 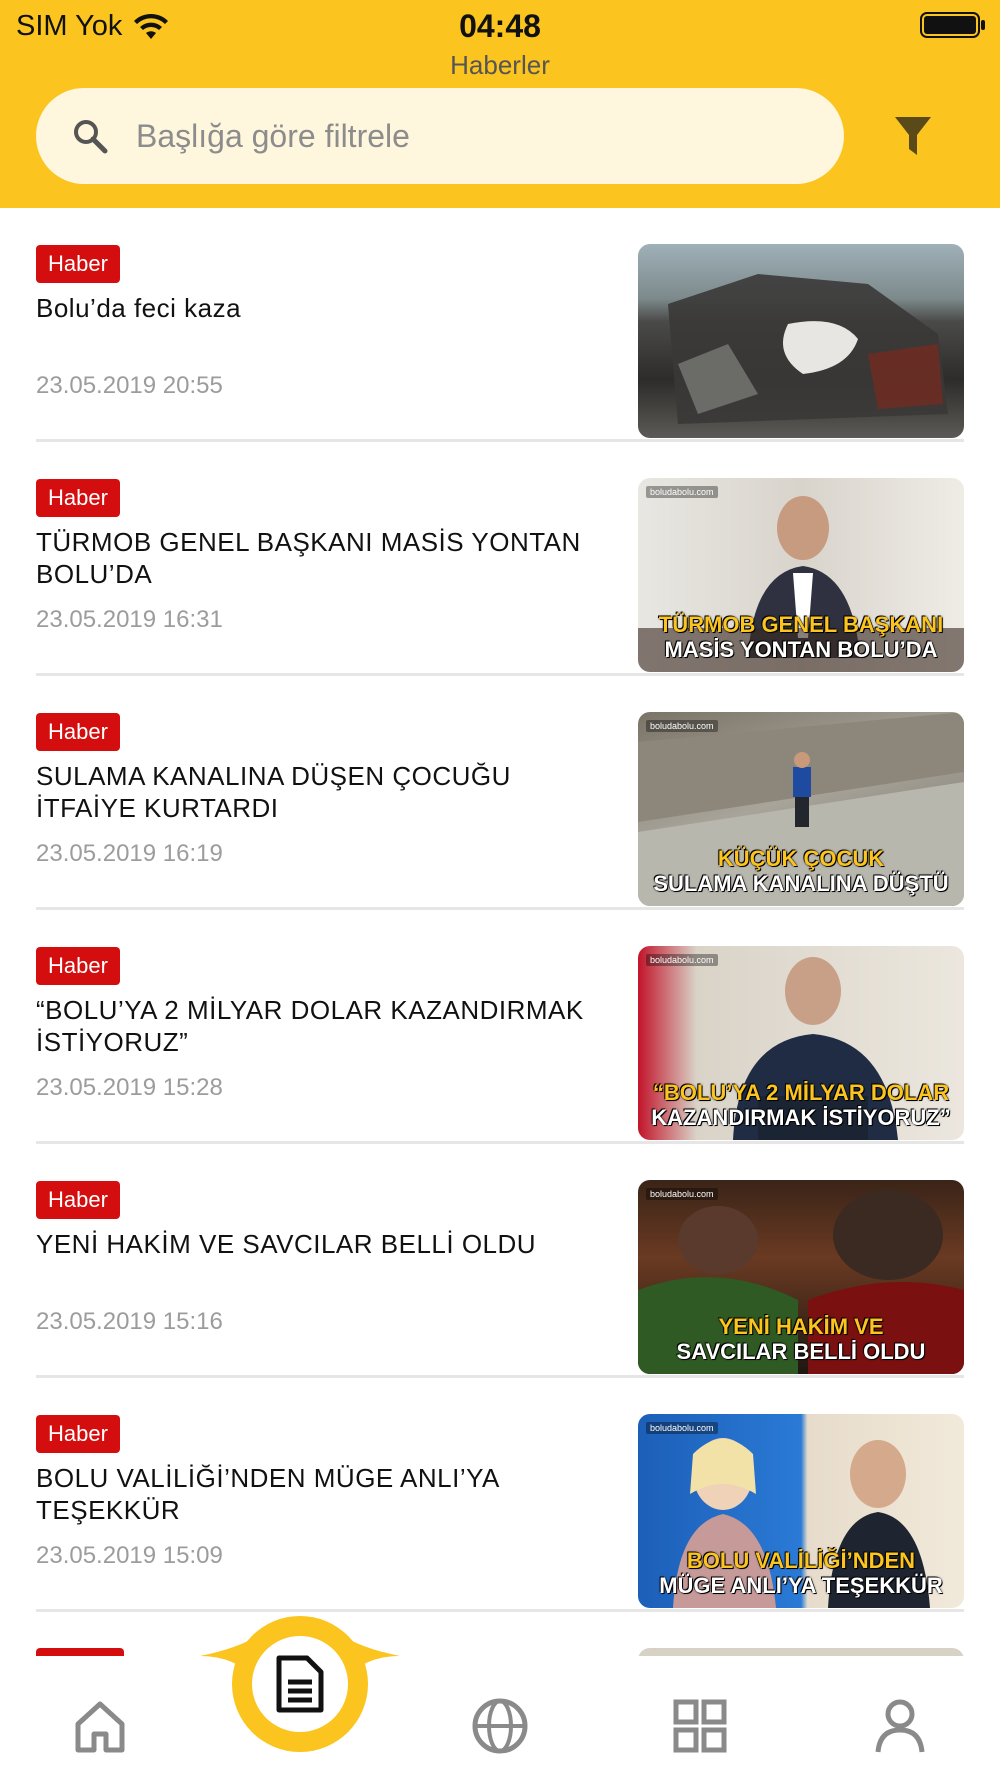 What do you see at coordinates (500, 325) in the screenshot?
I see `news-item: Haber Bolu’da feci kaza 23.05.2019 20:55` at bounding box center [500, 325].